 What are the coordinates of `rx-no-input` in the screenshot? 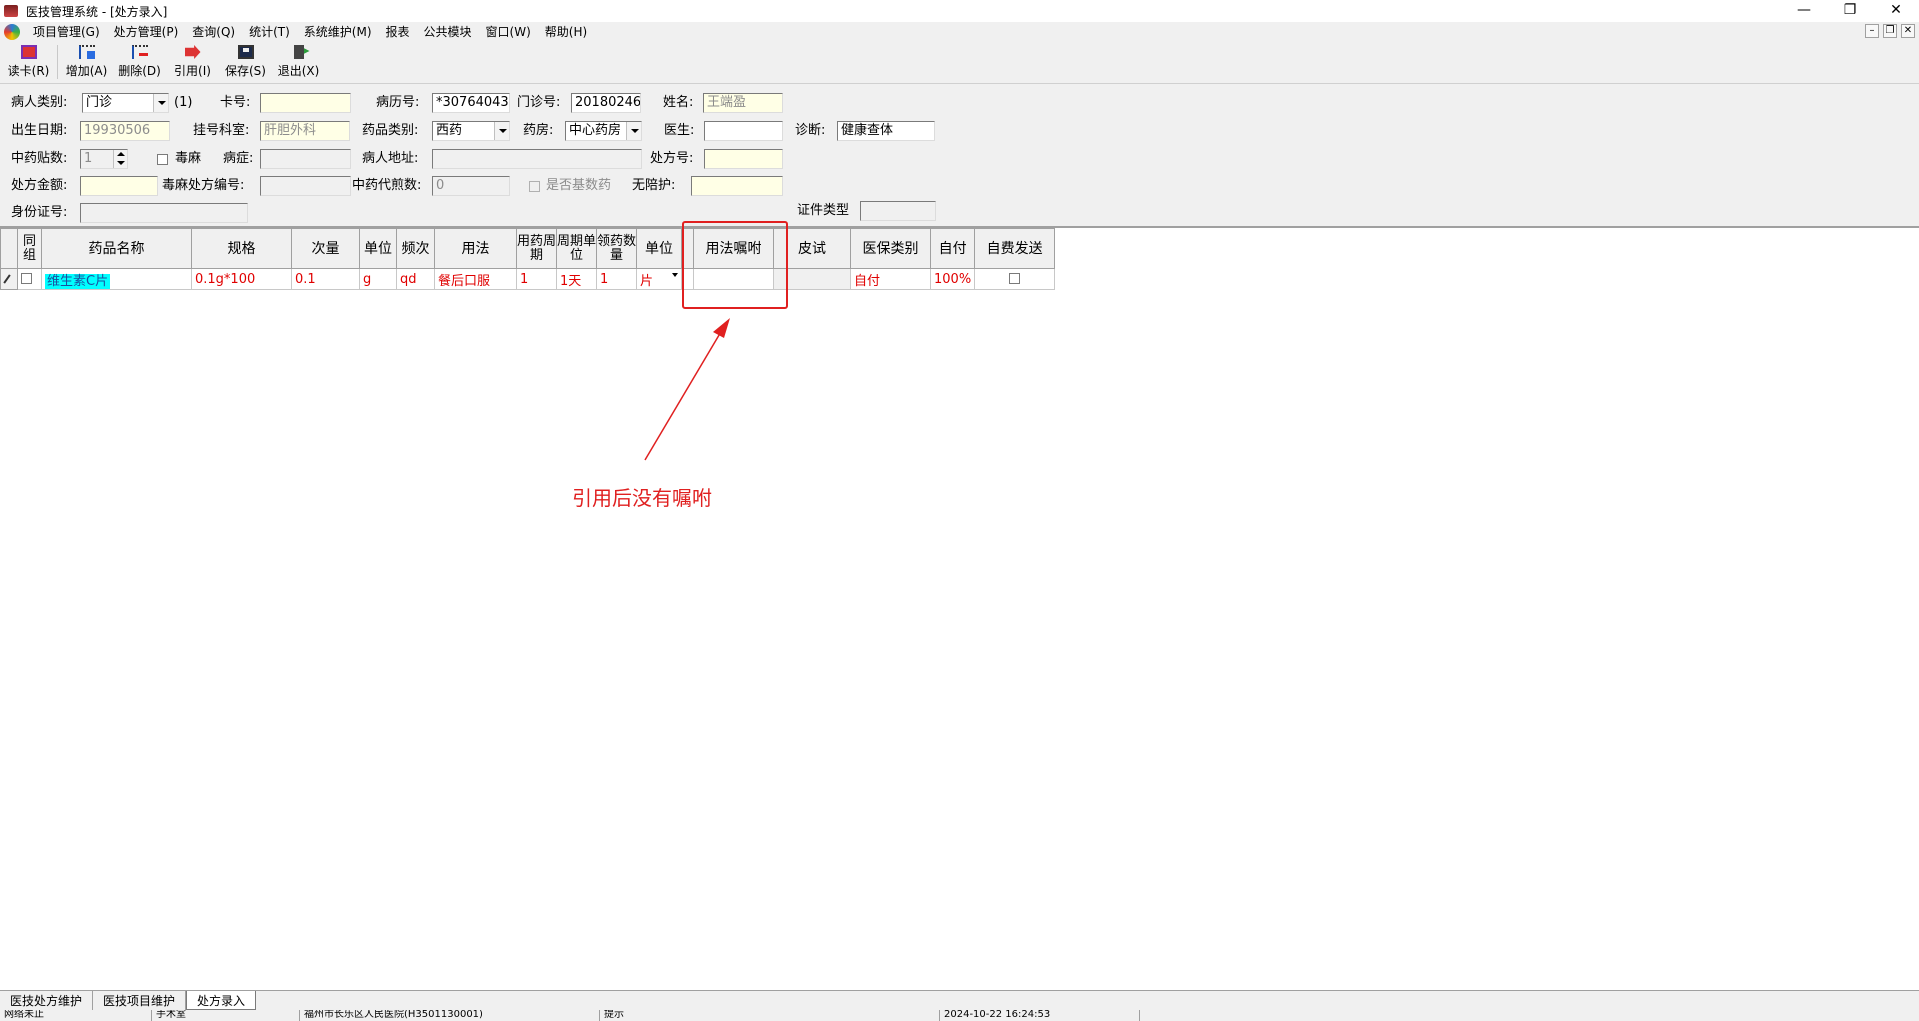 It's located at (743, 159).